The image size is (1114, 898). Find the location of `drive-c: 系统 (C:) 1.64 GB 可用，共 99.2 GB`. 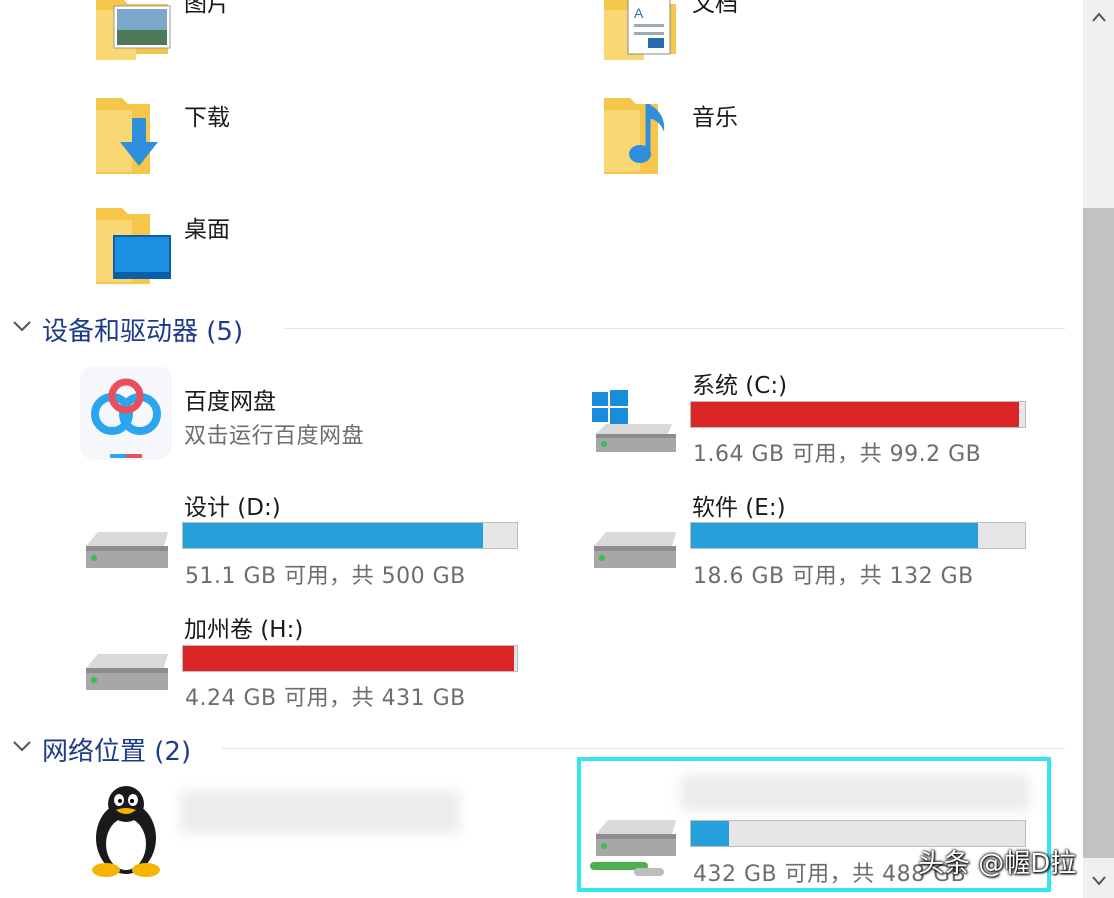

drive-c: 系统 (C:) 1.64 GB 可用，共 99.2 GB is located at coordinates (813, 415).